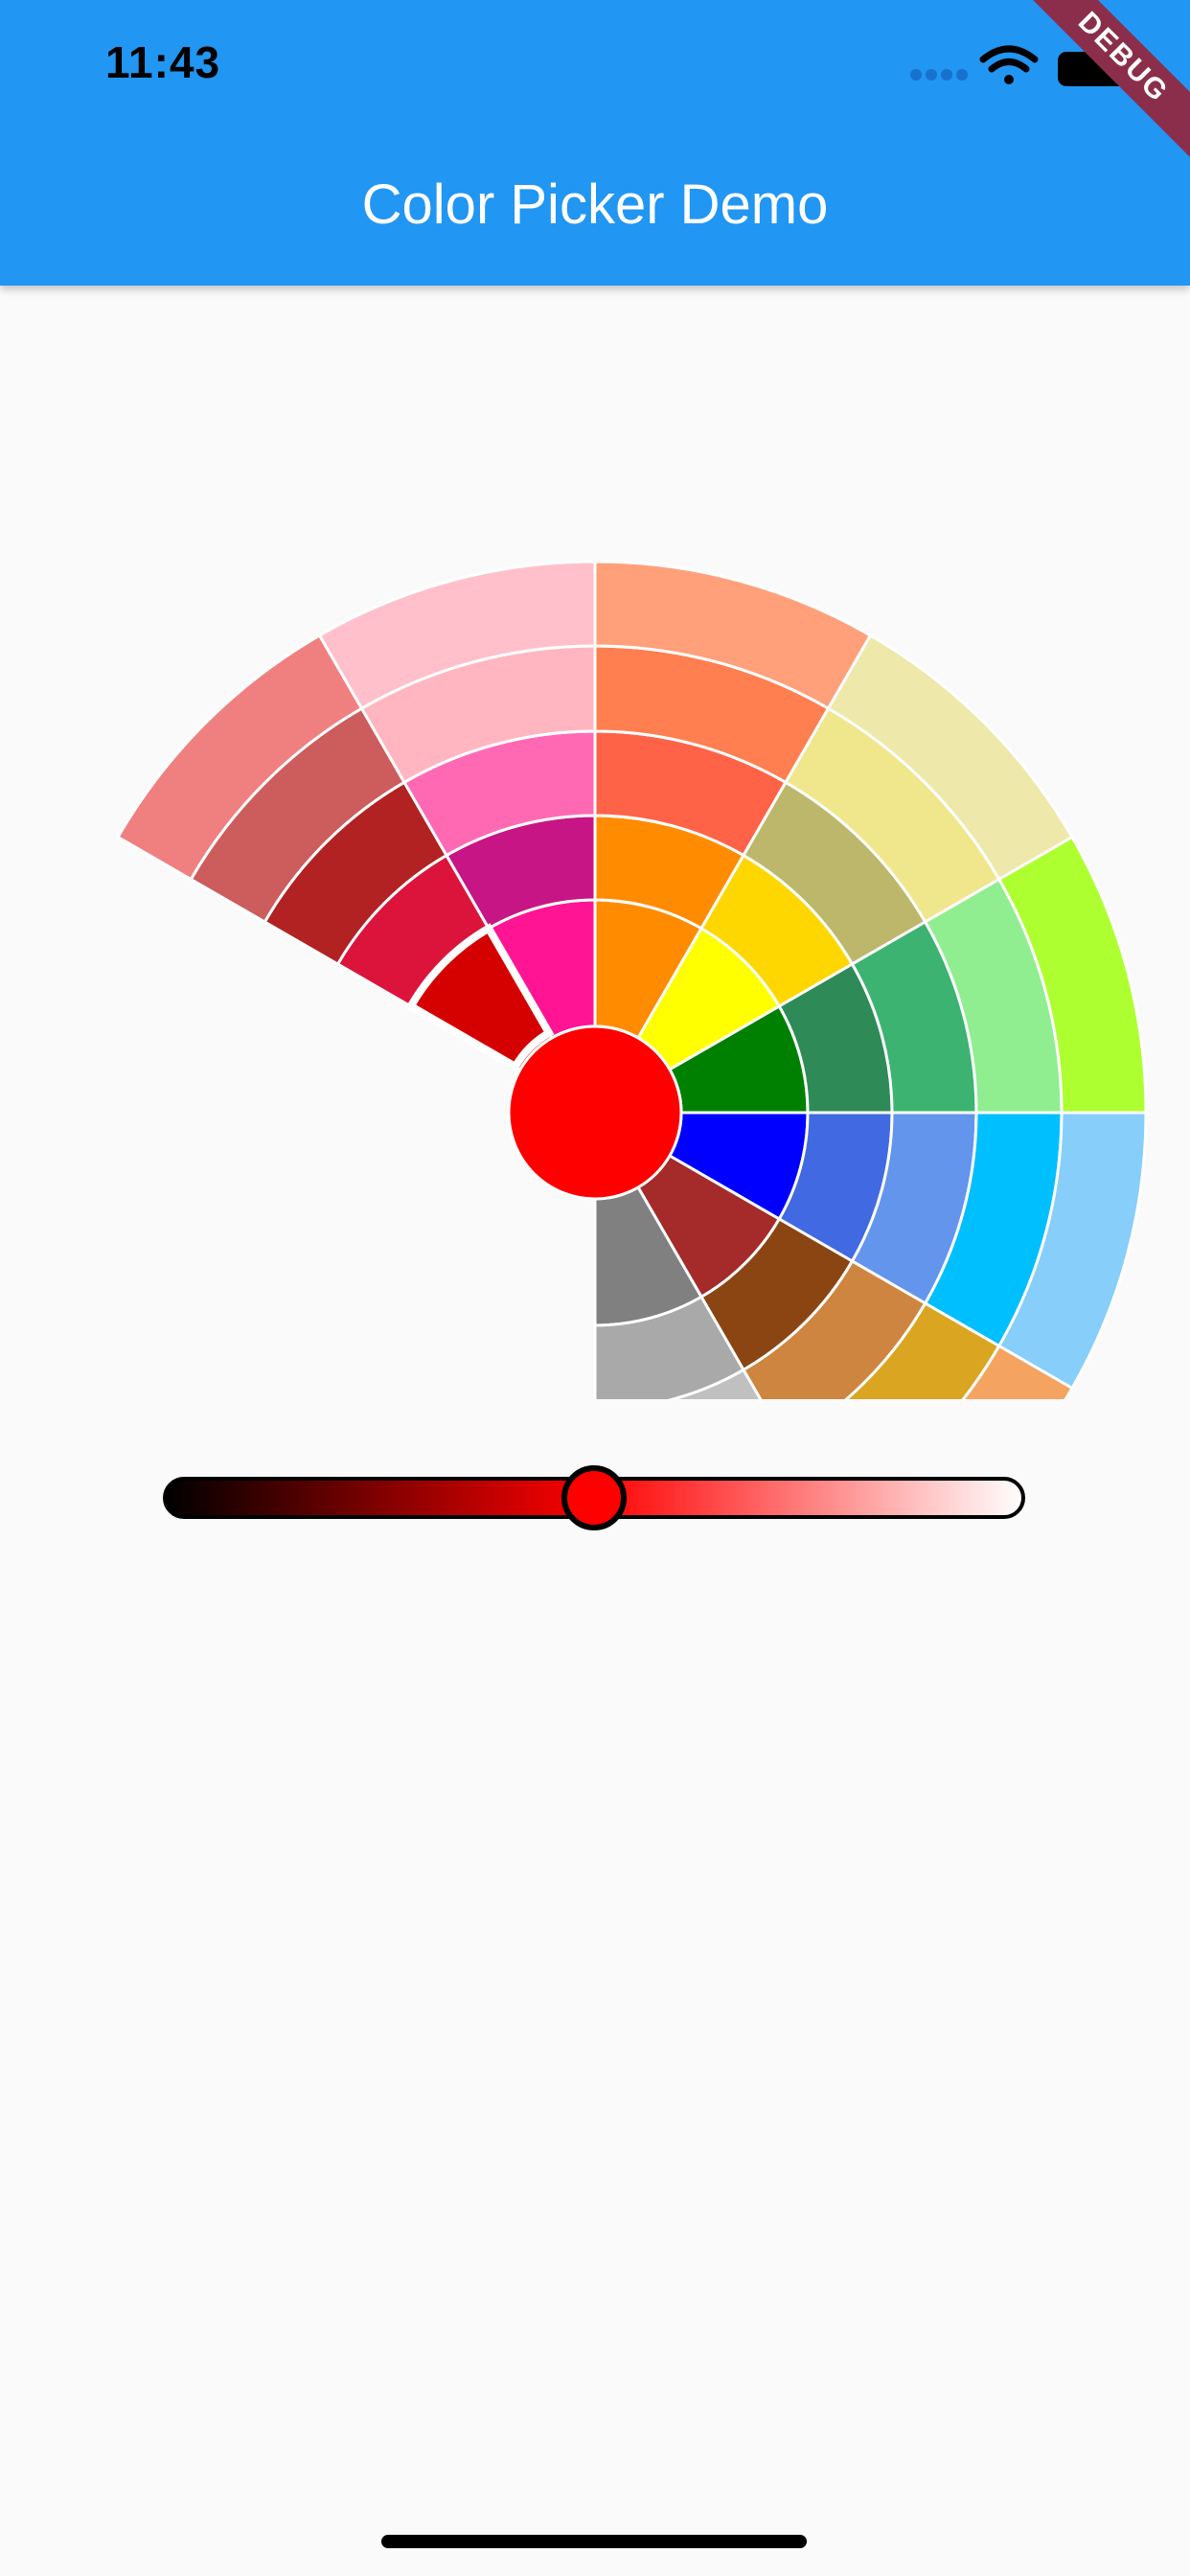  Describe the element at coordinates (163, 62) in the screenshot. I see `status-time: 11:43` at that location.